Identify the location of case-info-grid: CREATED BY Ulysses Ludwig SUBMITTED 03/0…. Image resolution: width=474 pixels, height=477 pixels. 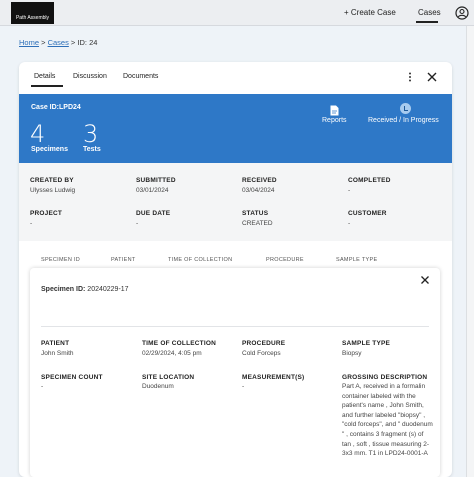
(235, 202).